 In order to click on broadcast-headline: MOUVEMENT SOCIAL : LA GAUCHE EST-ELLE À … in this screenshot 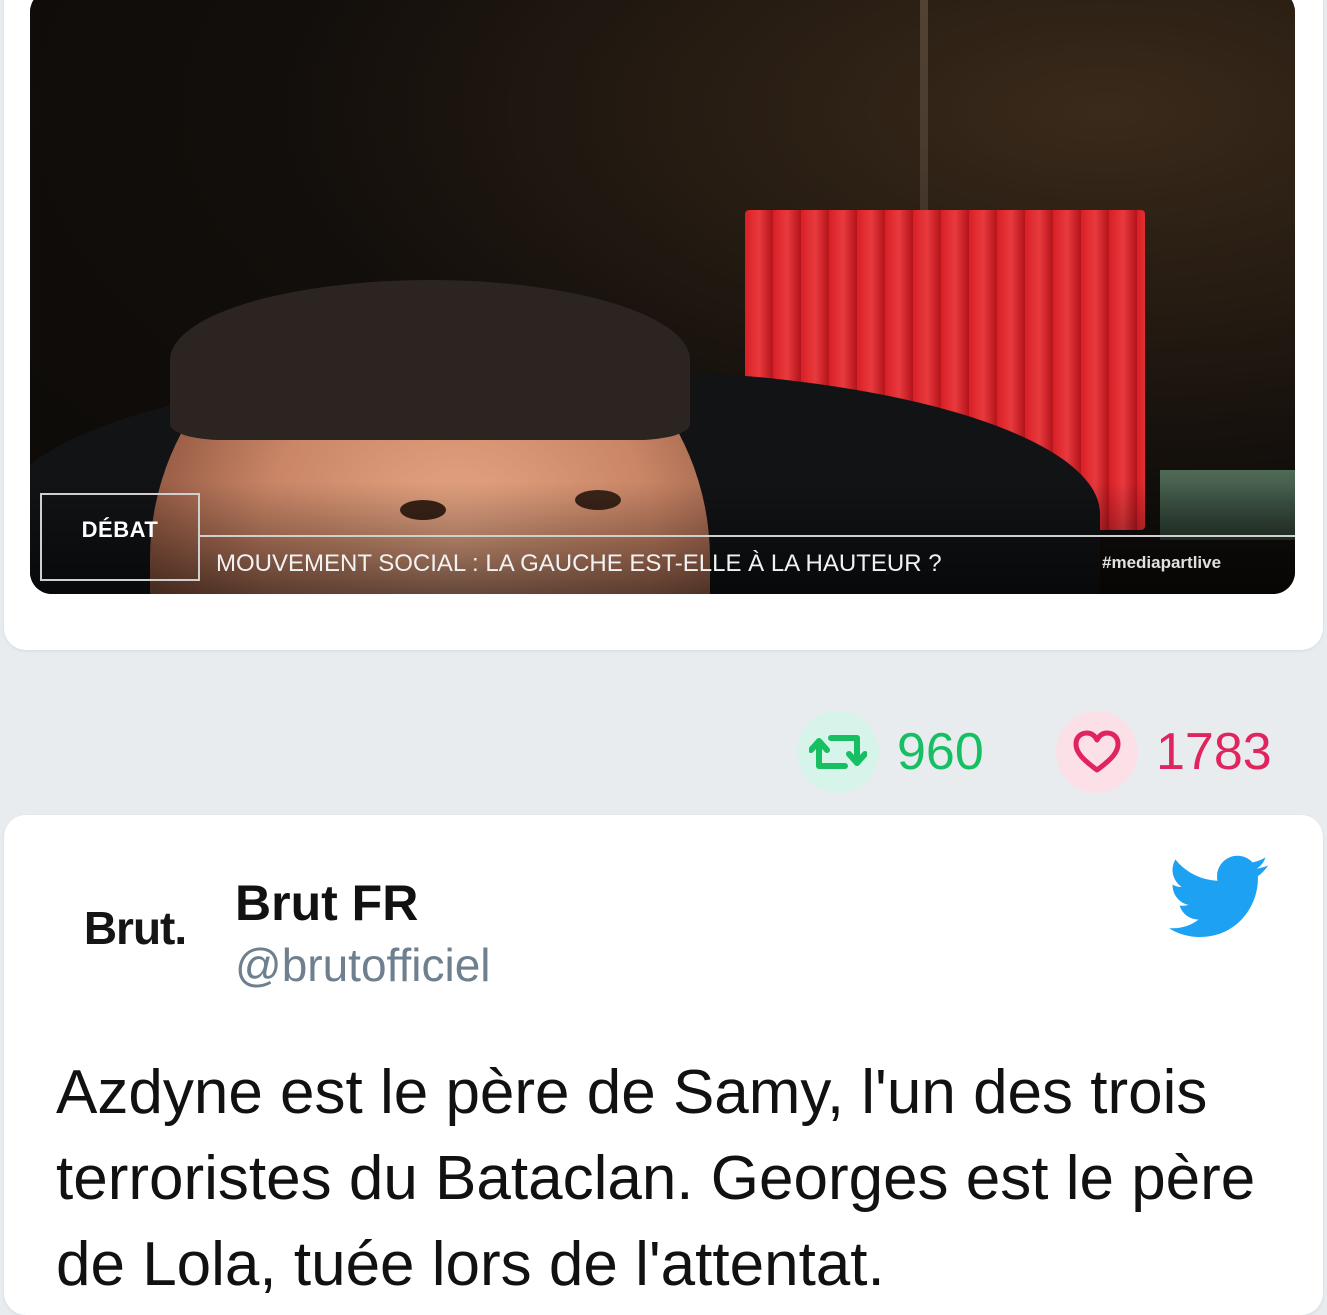, I will do `click(579, 563)`.